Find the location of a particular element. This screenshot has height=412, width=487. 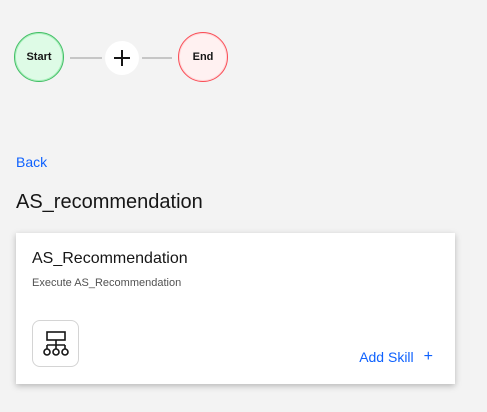

start-node-label: Start is located at coordinates (39, 57).